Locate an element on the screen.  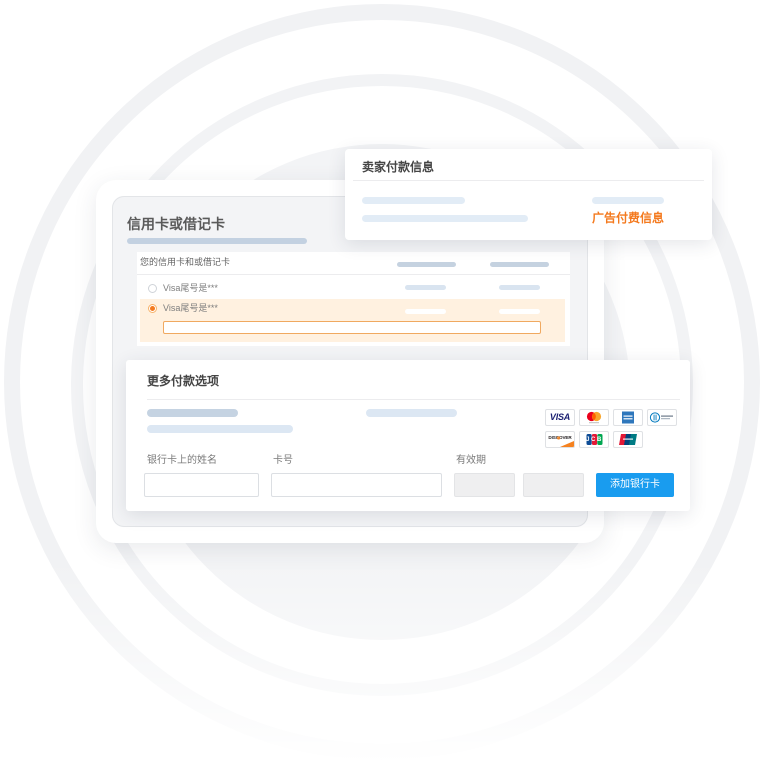
panel-title: 信用卡或借记卡 is located at coordinates (176, 224).